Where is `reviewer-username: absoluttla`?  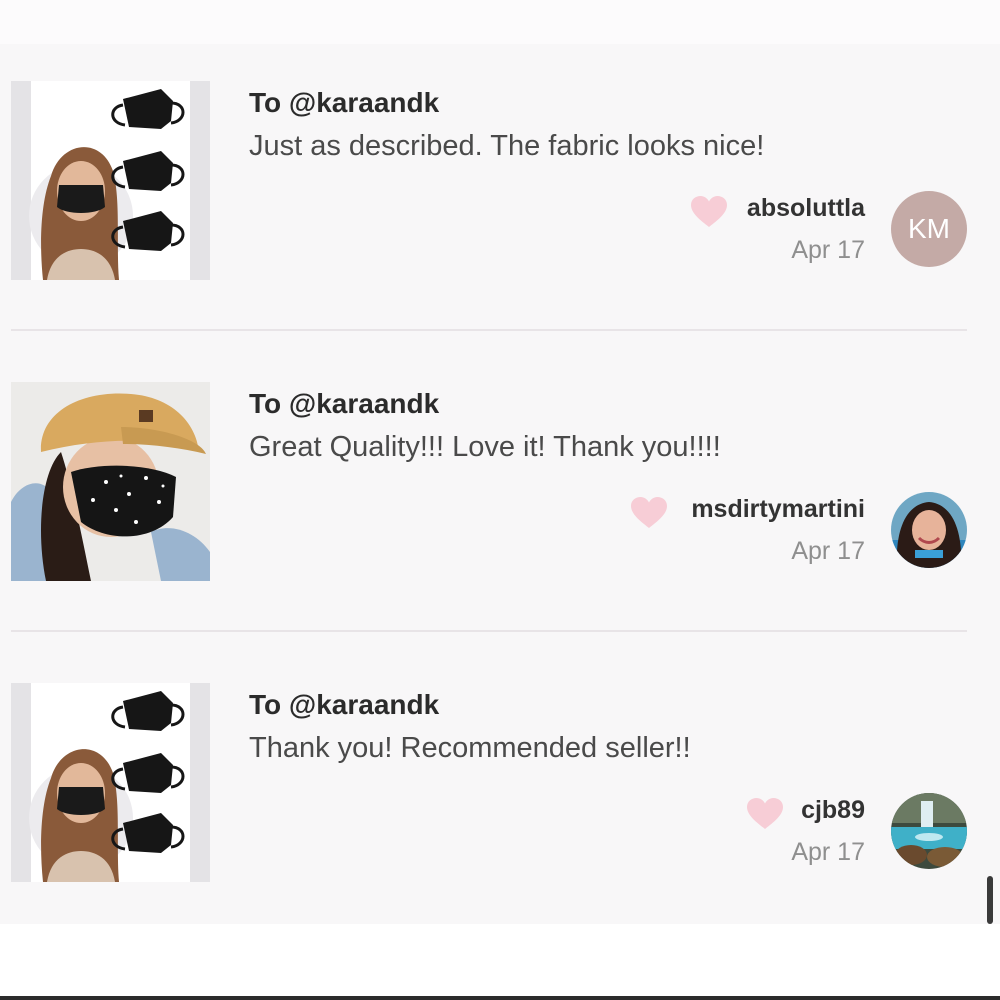 reviewer-username: absoluttla is located at coordinates (806, 208).